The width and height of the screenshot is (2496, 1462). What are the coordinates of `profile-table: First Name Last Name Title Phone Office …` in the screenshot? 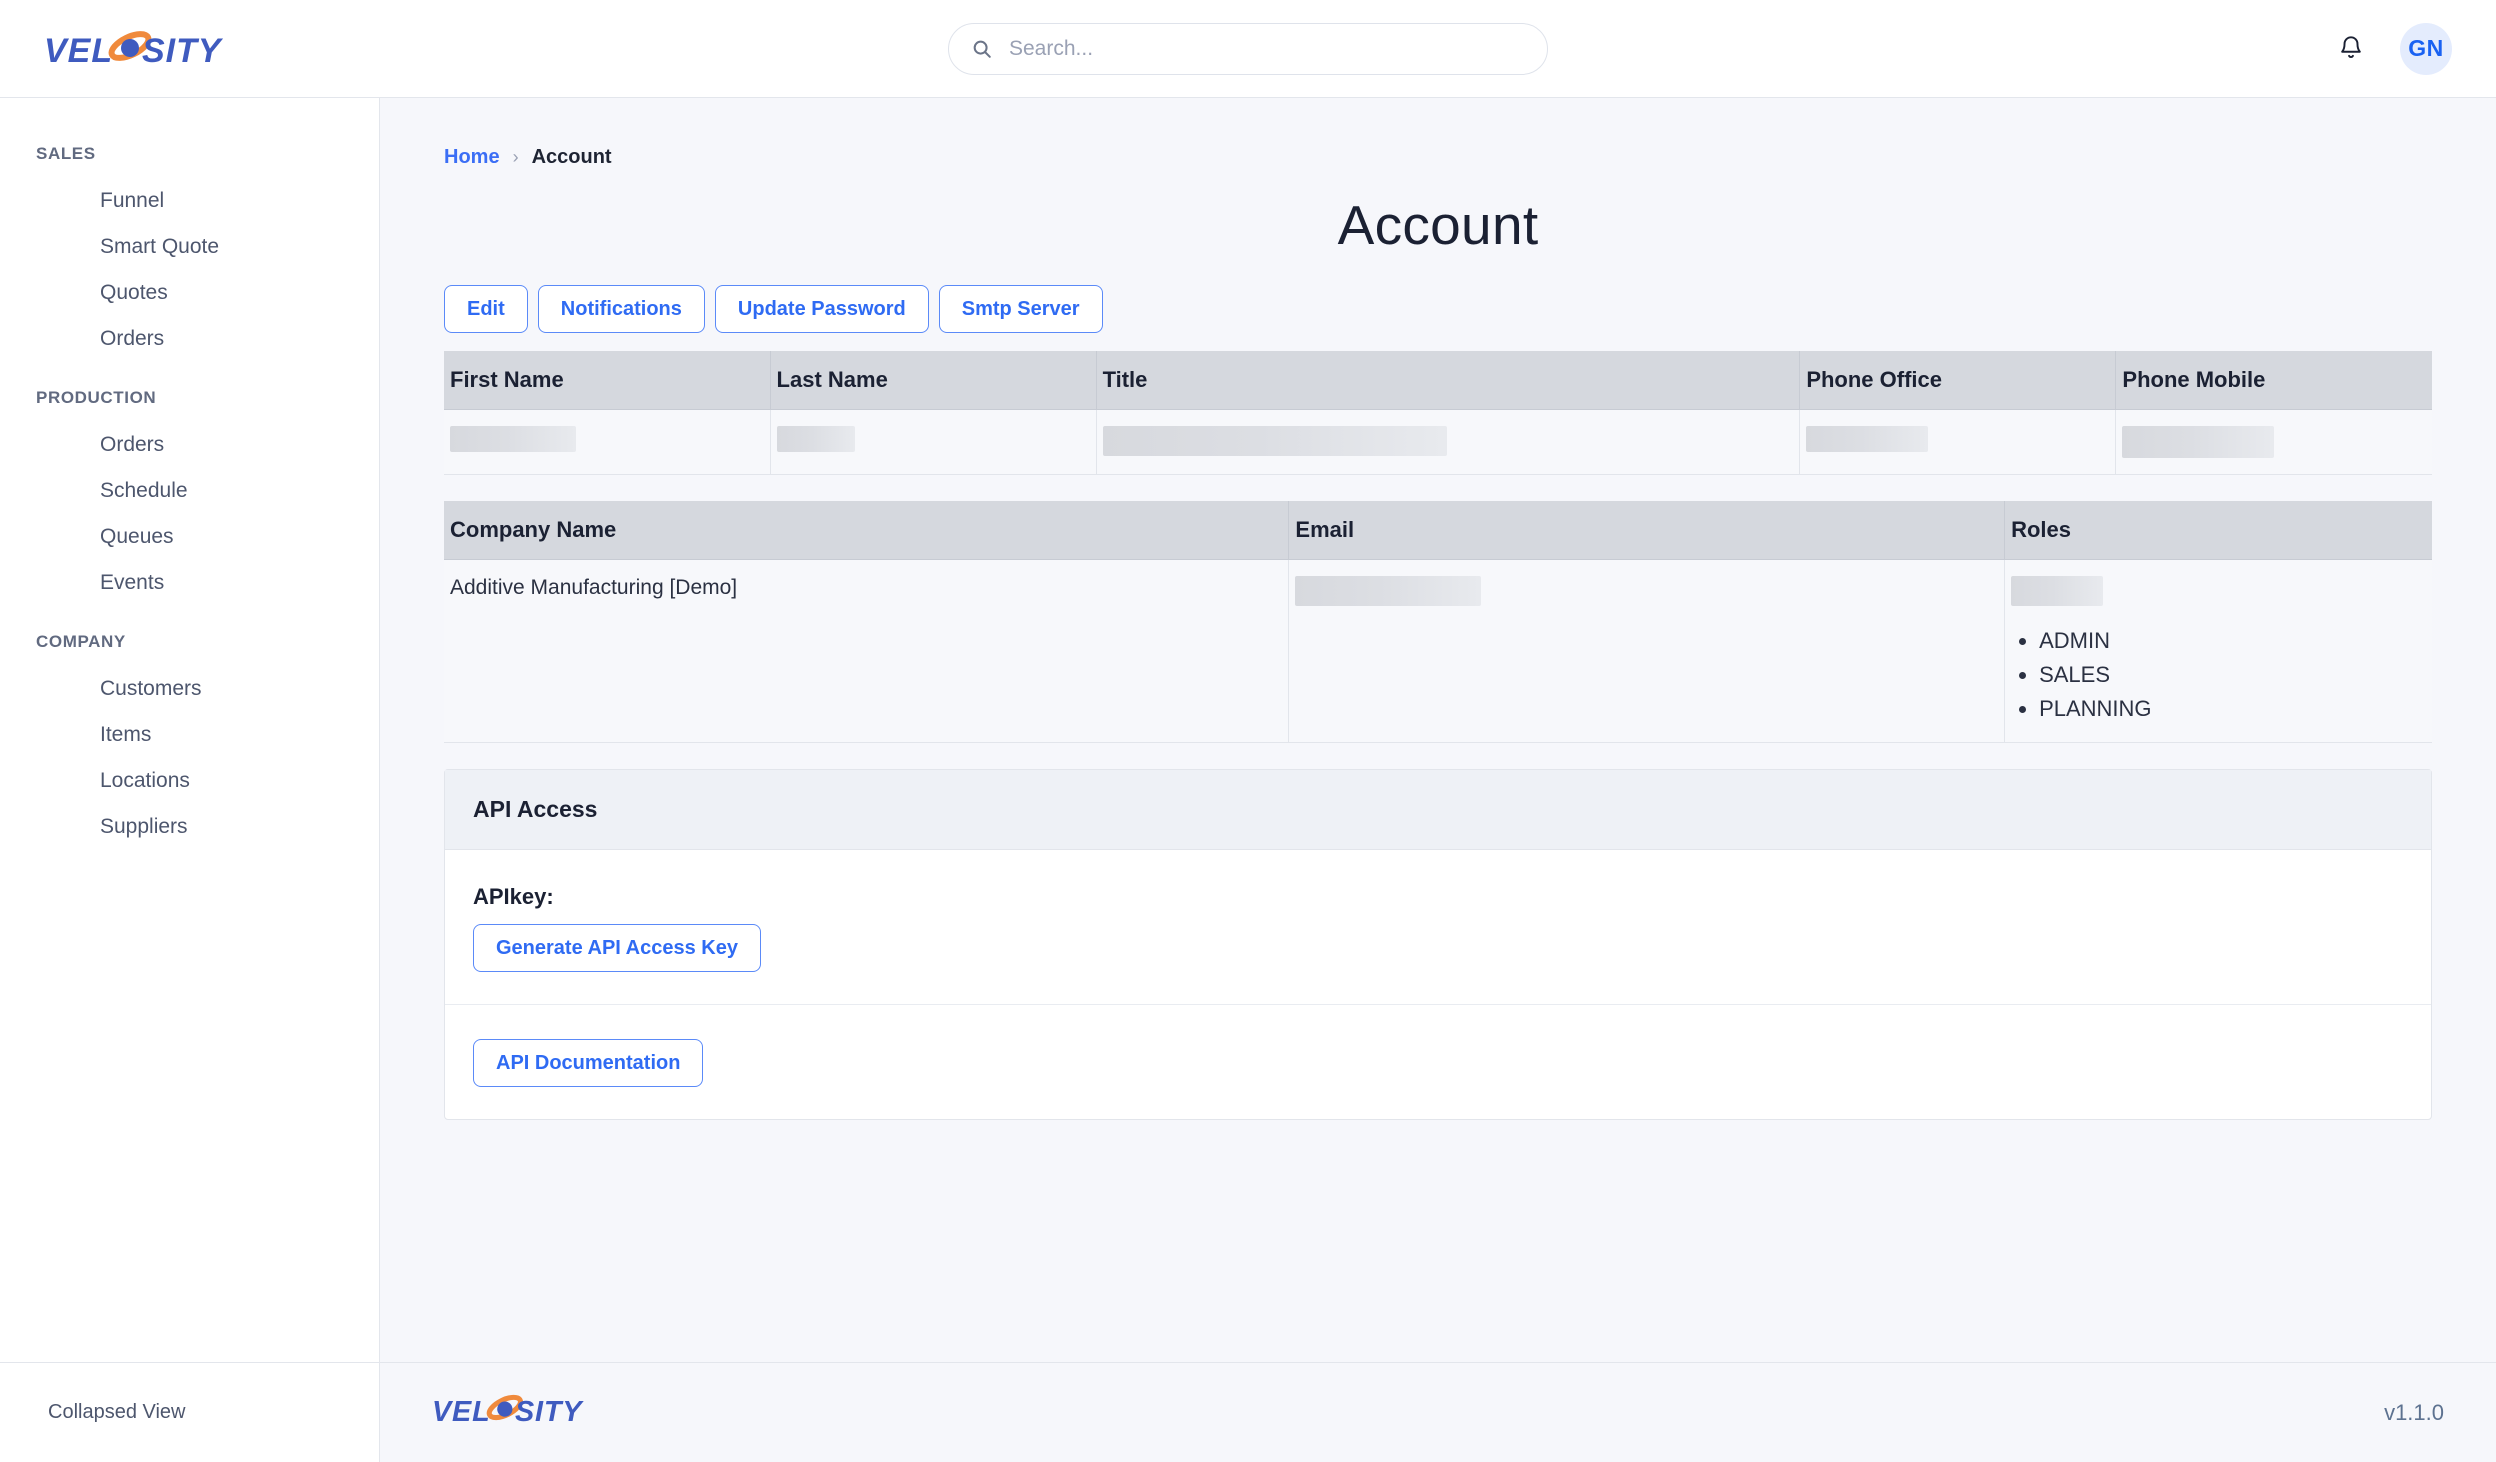 It's located at (1438, 413).